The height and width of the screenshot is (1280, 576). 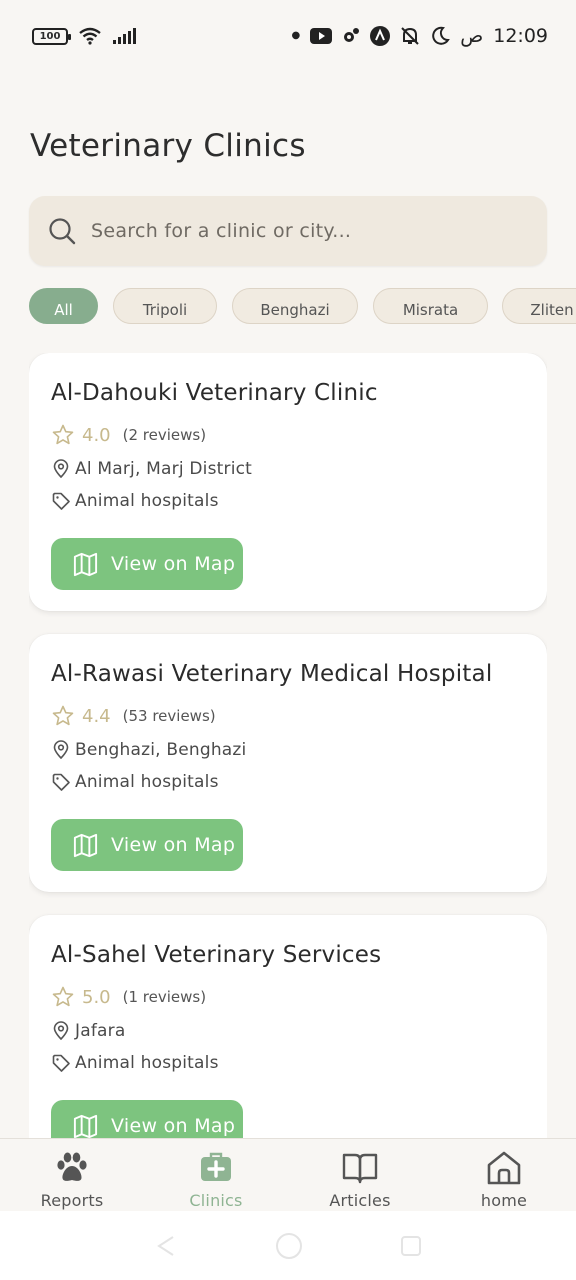 I want to click on clinic-name: Al-Sahel Veterinary Services, so click(x=216, y=955).